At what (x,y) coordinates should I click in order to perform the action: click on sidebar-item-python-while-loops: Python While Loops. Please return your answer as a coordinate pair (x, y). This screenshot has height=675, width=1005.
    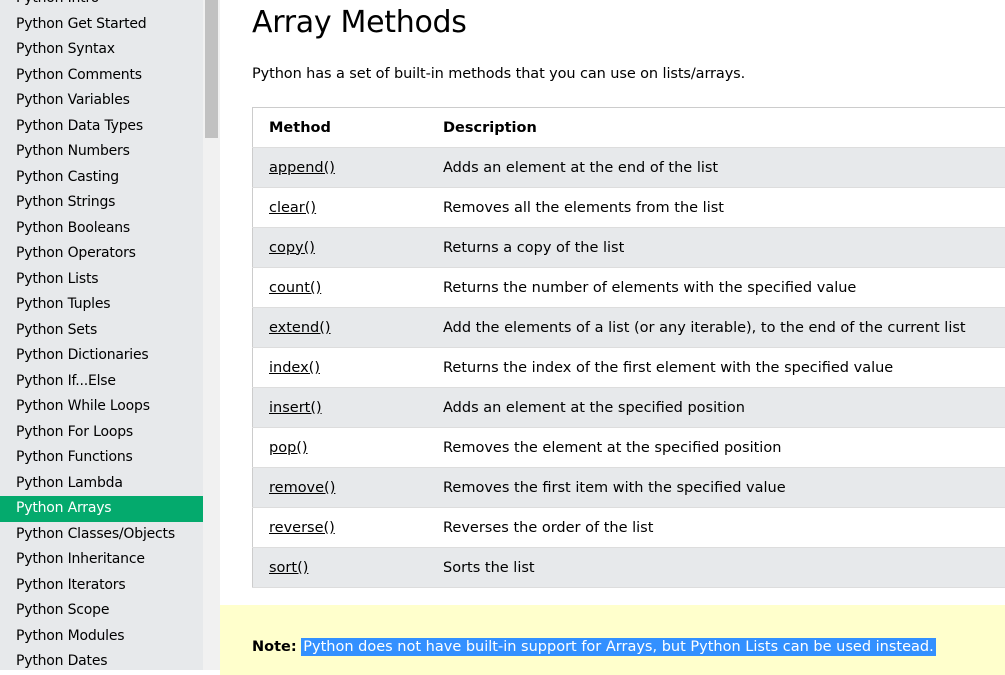
    Looking at the image, I should click on (101, 407).